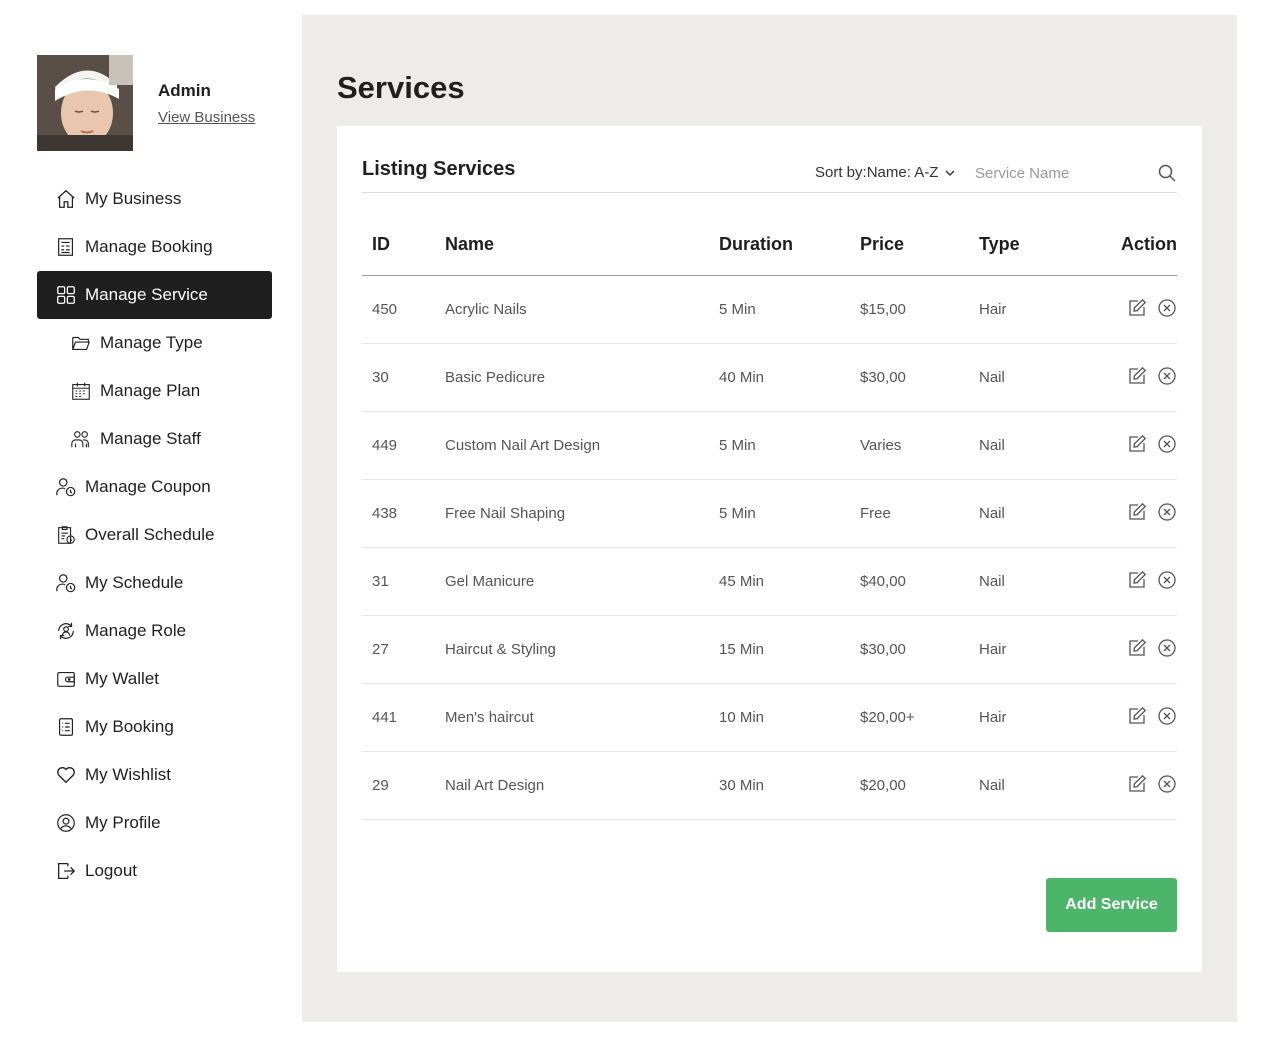 The height and width of the screenshot is (1042, 1265). What do you see at coordinates (66, 199) in the screenshot?
I see `home-icon` at bounding box center [66, 199].